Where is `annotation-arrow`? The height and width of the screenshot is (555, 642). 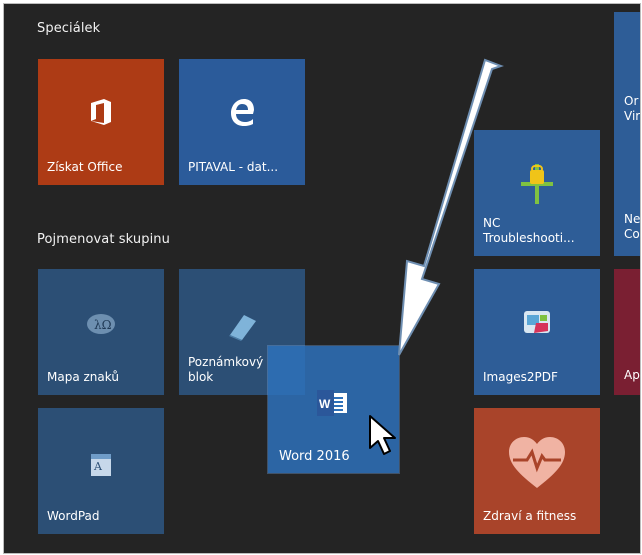 annotation-arrow is located at coordinates (451, 207).